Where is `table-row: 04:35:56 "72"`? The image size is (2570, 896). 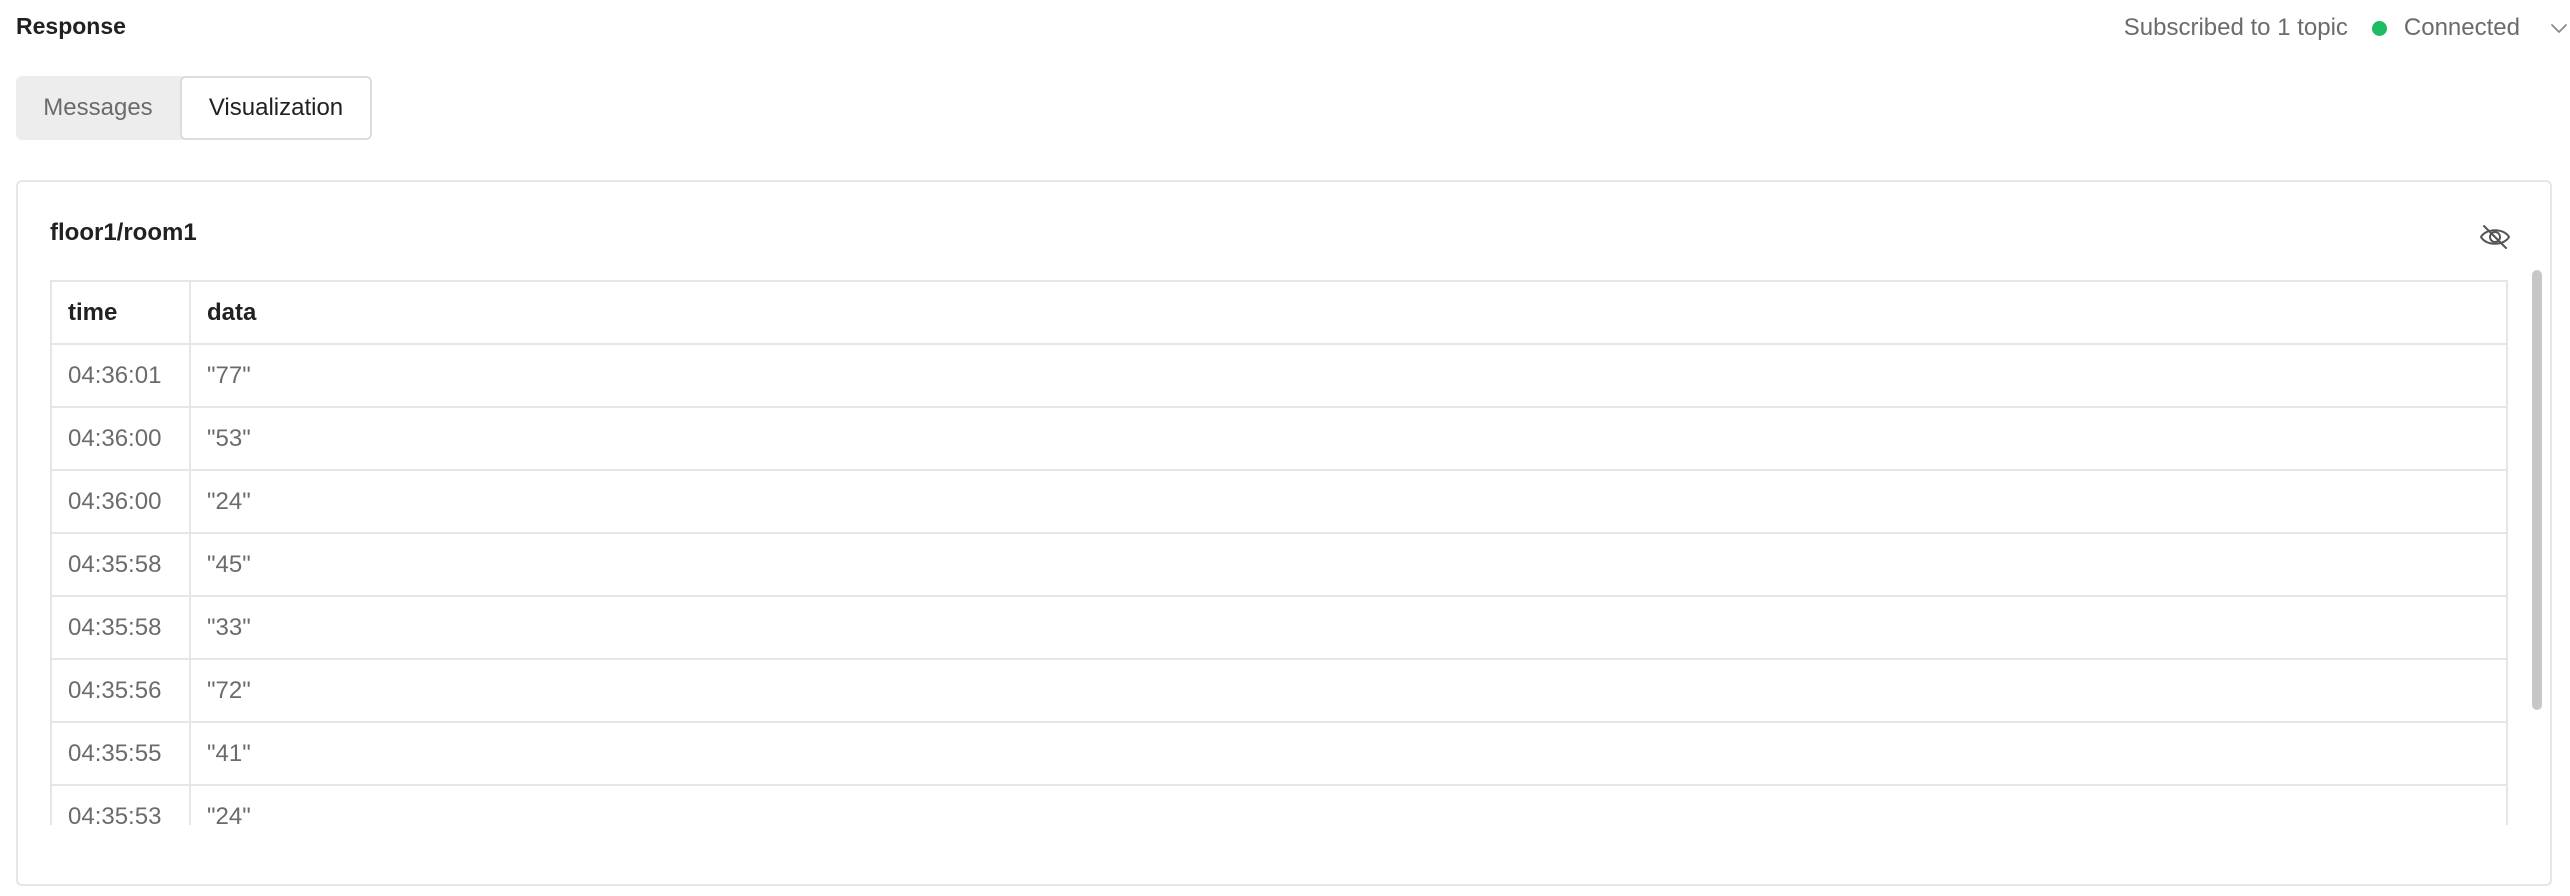 table-row: 04:35:56 "72" is located at coordinates (1279, 690).